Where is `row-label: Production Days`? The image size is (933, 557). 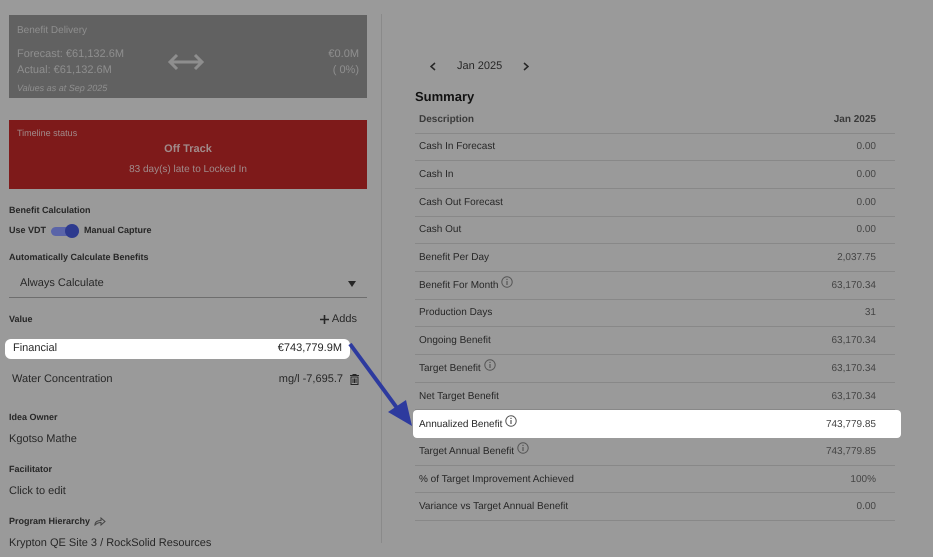
row-label: Production Days is located at coordinates (455, 313).